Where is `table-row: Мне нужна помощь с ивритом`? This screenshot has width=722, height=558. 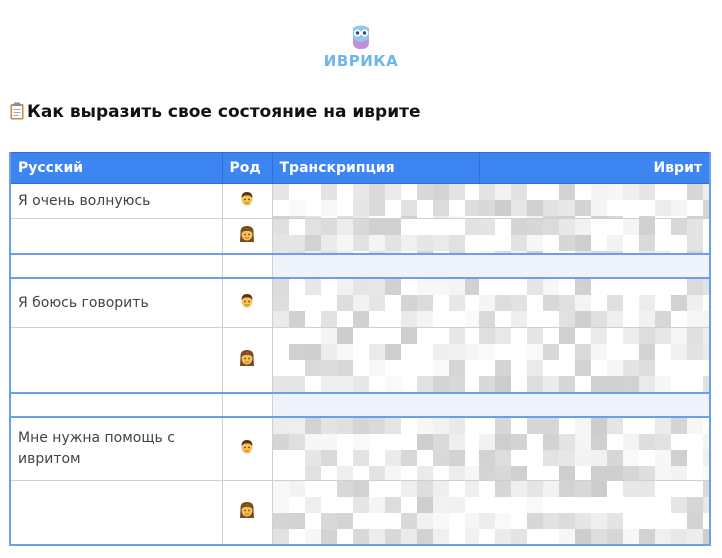 table-row: Мне нужна помощь с ивритом is located at coordinates (360, 448).